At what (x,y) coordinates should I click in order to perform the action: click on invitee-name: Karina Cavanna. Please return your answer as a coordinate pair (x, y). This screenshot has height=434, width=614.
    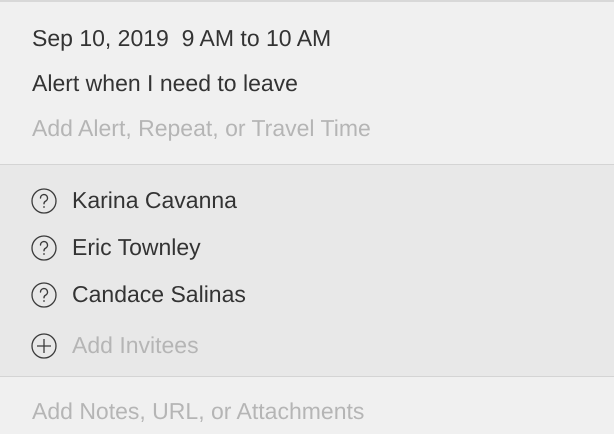
    Looking at the image, I should click on (154, 200).